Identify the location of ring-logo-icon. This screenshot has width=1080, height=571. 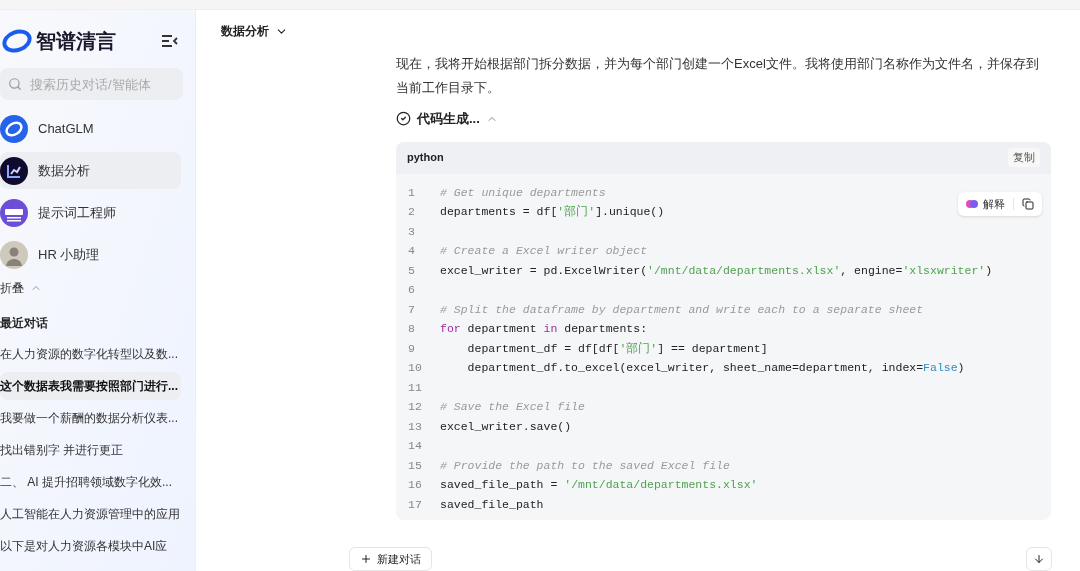
(14, 128).